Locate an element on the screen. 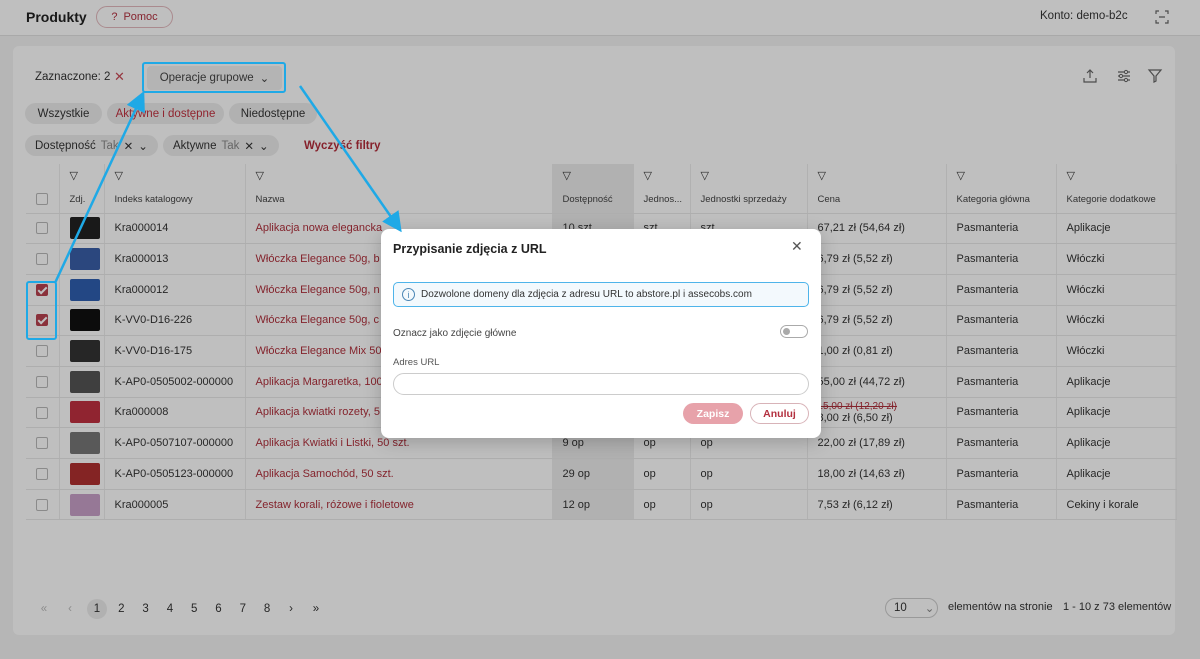  info-icon: i is located at coordinates (408, 294).